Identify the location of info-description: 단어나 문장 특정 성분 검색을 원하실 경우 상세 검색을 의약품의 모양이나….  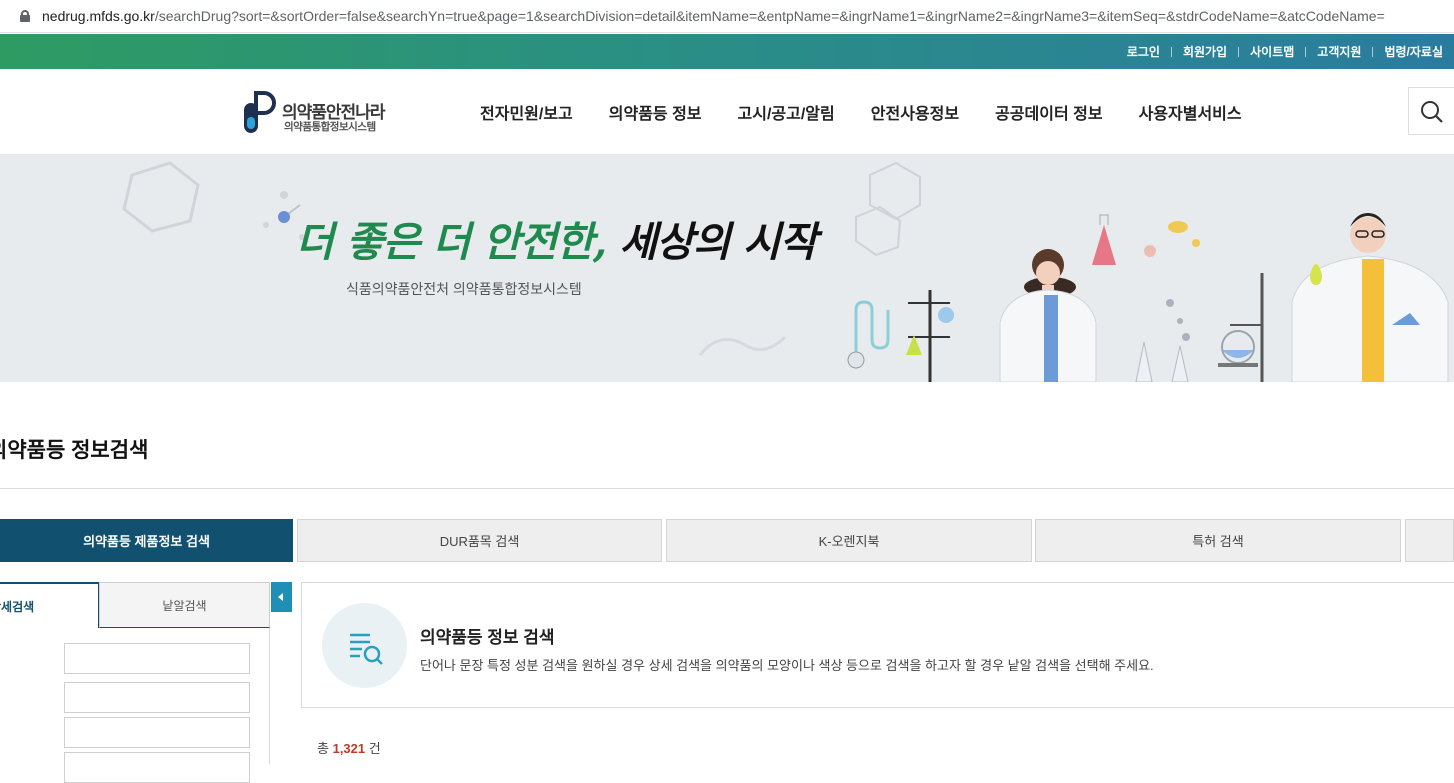
(787, 665).